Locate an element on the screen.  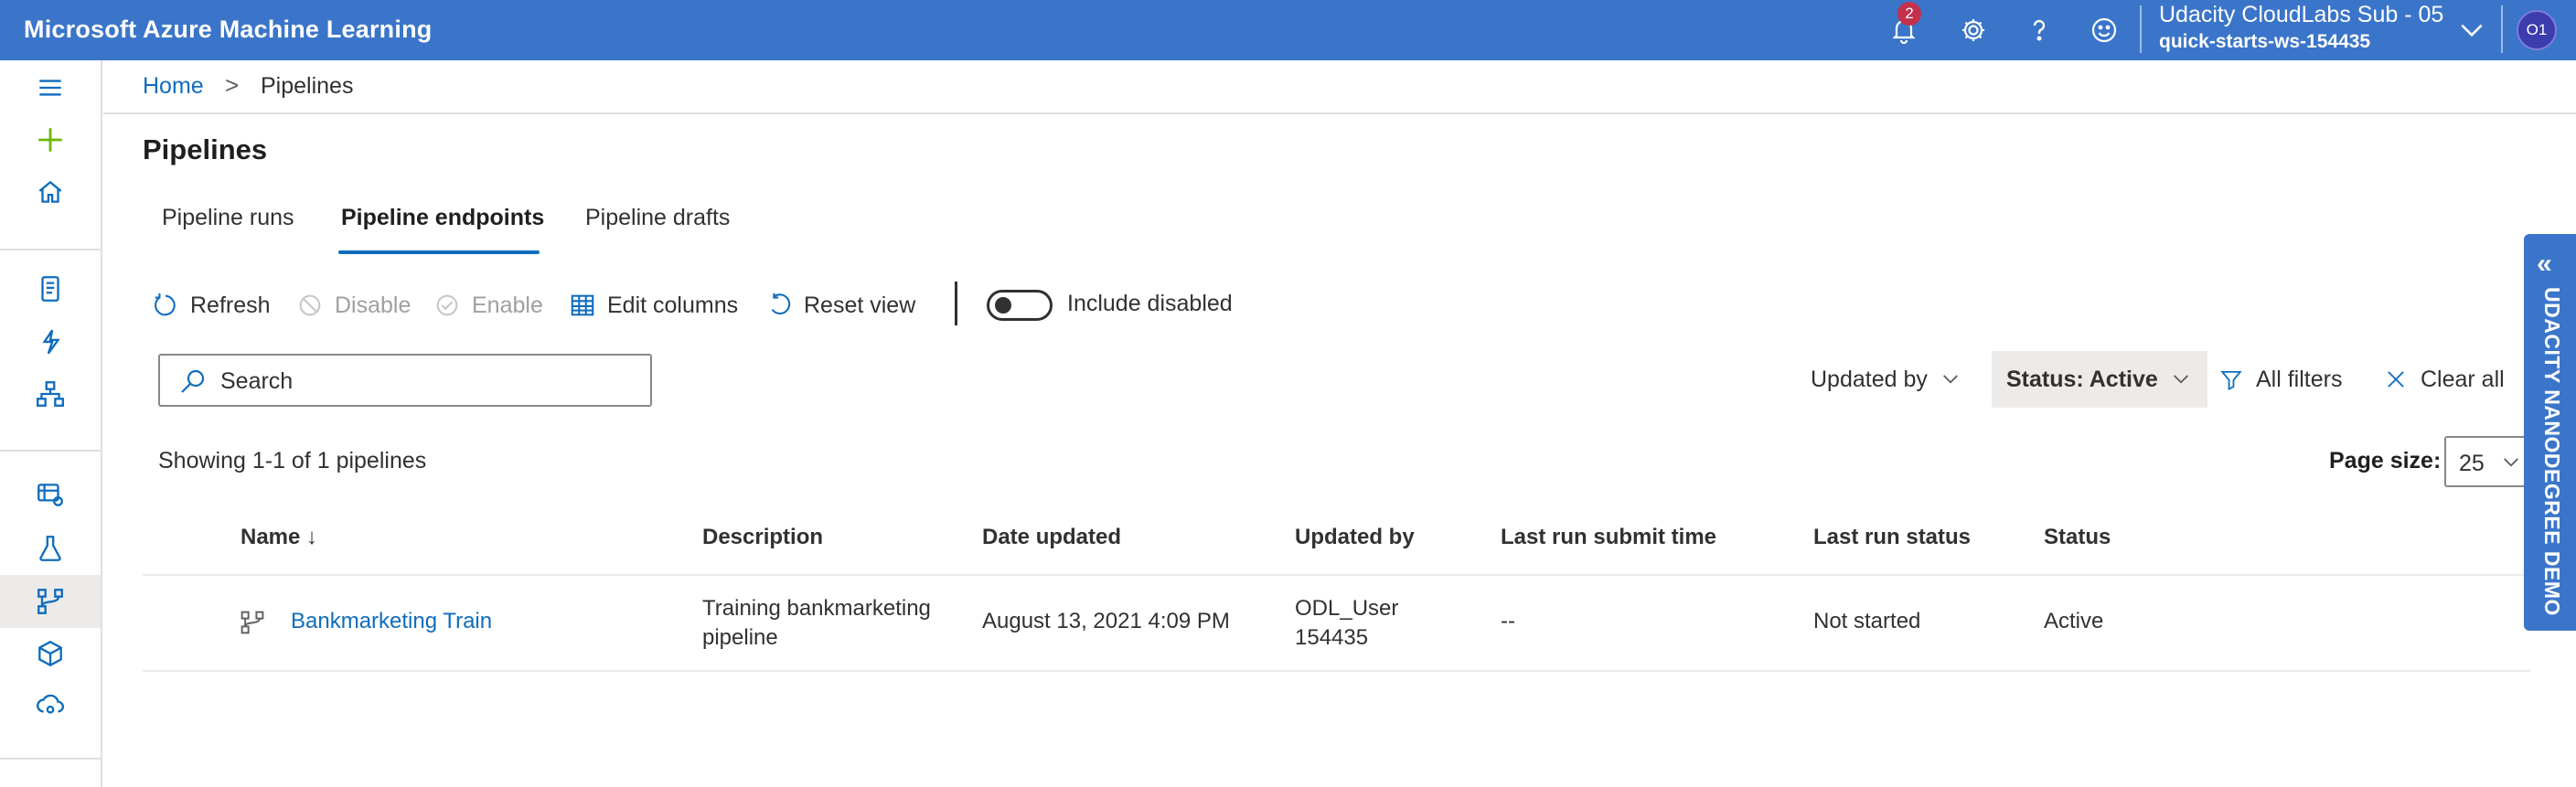
page-size-value: 25 is located at coordinates (2472, 463).